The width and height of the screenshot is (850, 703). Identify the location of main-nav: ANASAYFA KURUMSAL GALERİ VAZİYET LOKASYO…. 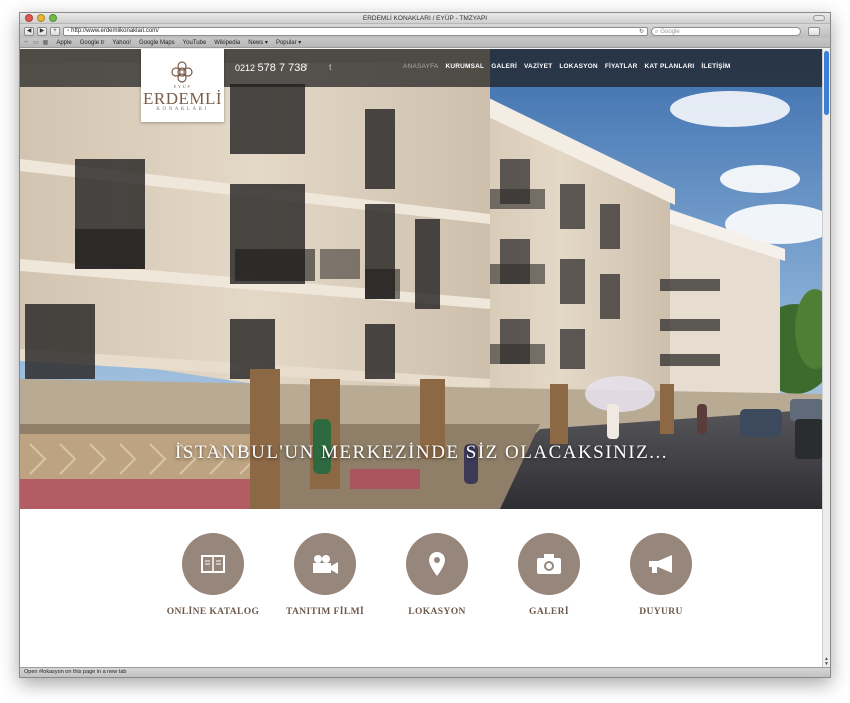
(566, 66).